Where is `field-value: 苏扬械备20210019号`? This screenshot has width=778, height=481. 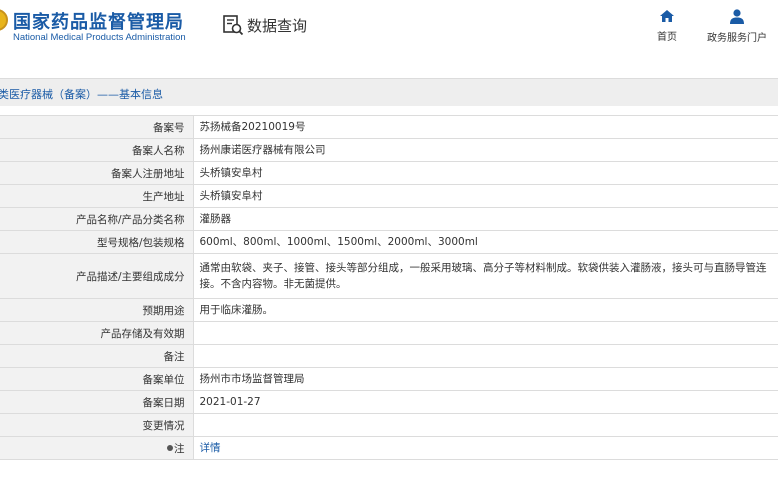
field-value: 苏扬械备20210019号 is located at coordinates (485, 127).